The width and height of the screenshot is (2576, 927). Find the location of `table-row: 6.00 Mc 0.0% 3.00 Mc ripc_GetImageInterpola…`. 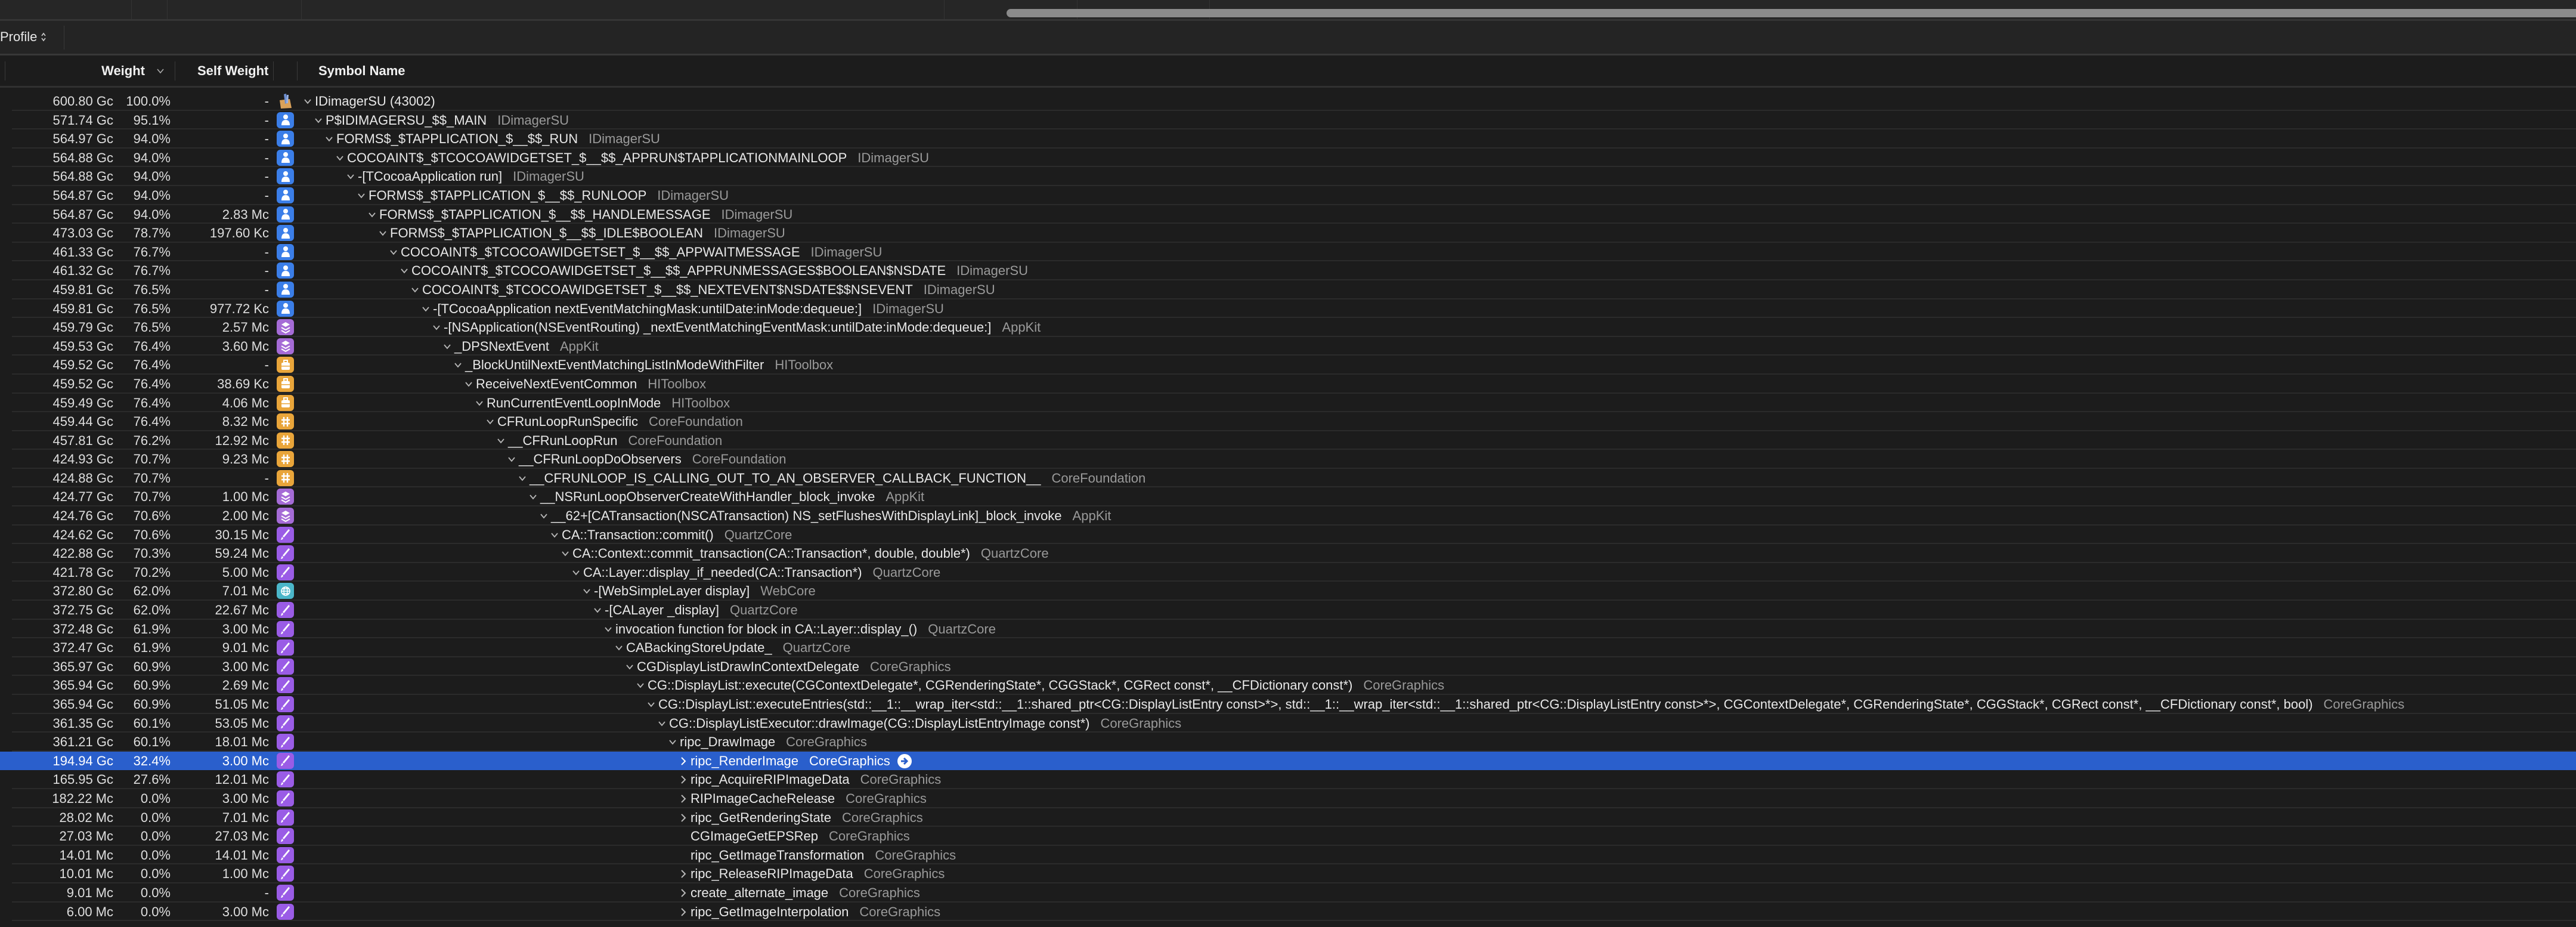

table-row: 6.00 Mc 0.0% 3.00 Mc ripc_GetImageInterpola… is located at coordinates (1288, 913).